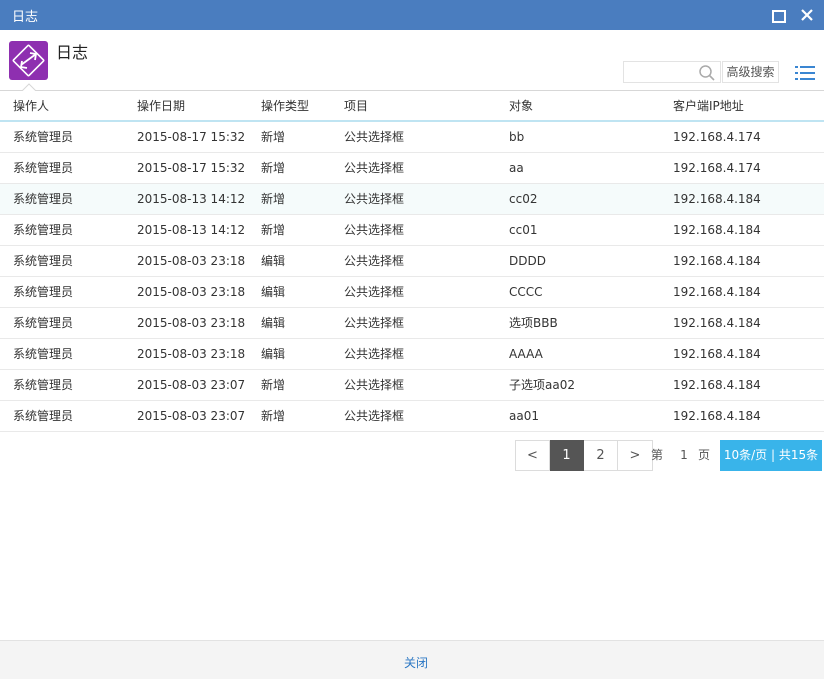 The width and height of the screenshot is (824, 679). Describe the element at coordinates (356, 106) in the screenshot. I see `column-header-project: 项目` at that location.